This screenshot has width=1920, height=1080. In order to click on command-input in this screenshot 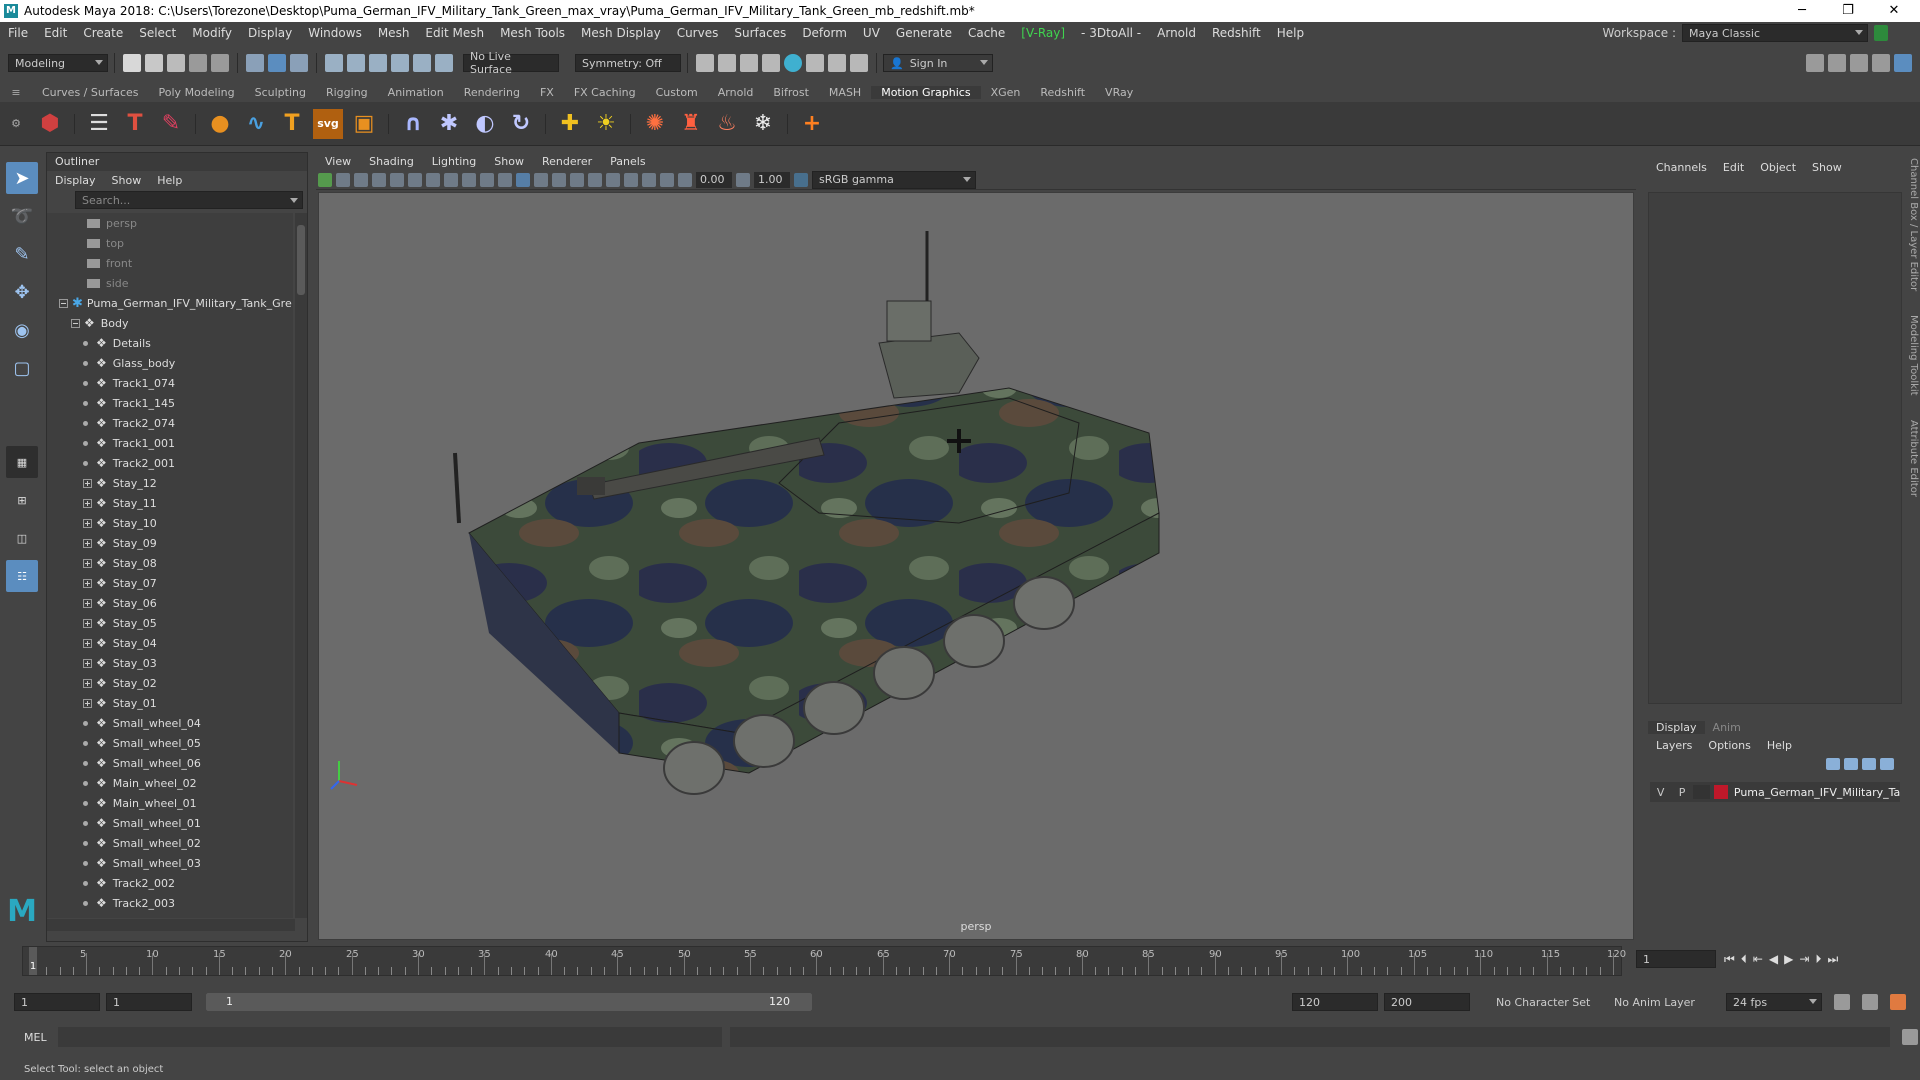, I will do `click(390, 1037)`.